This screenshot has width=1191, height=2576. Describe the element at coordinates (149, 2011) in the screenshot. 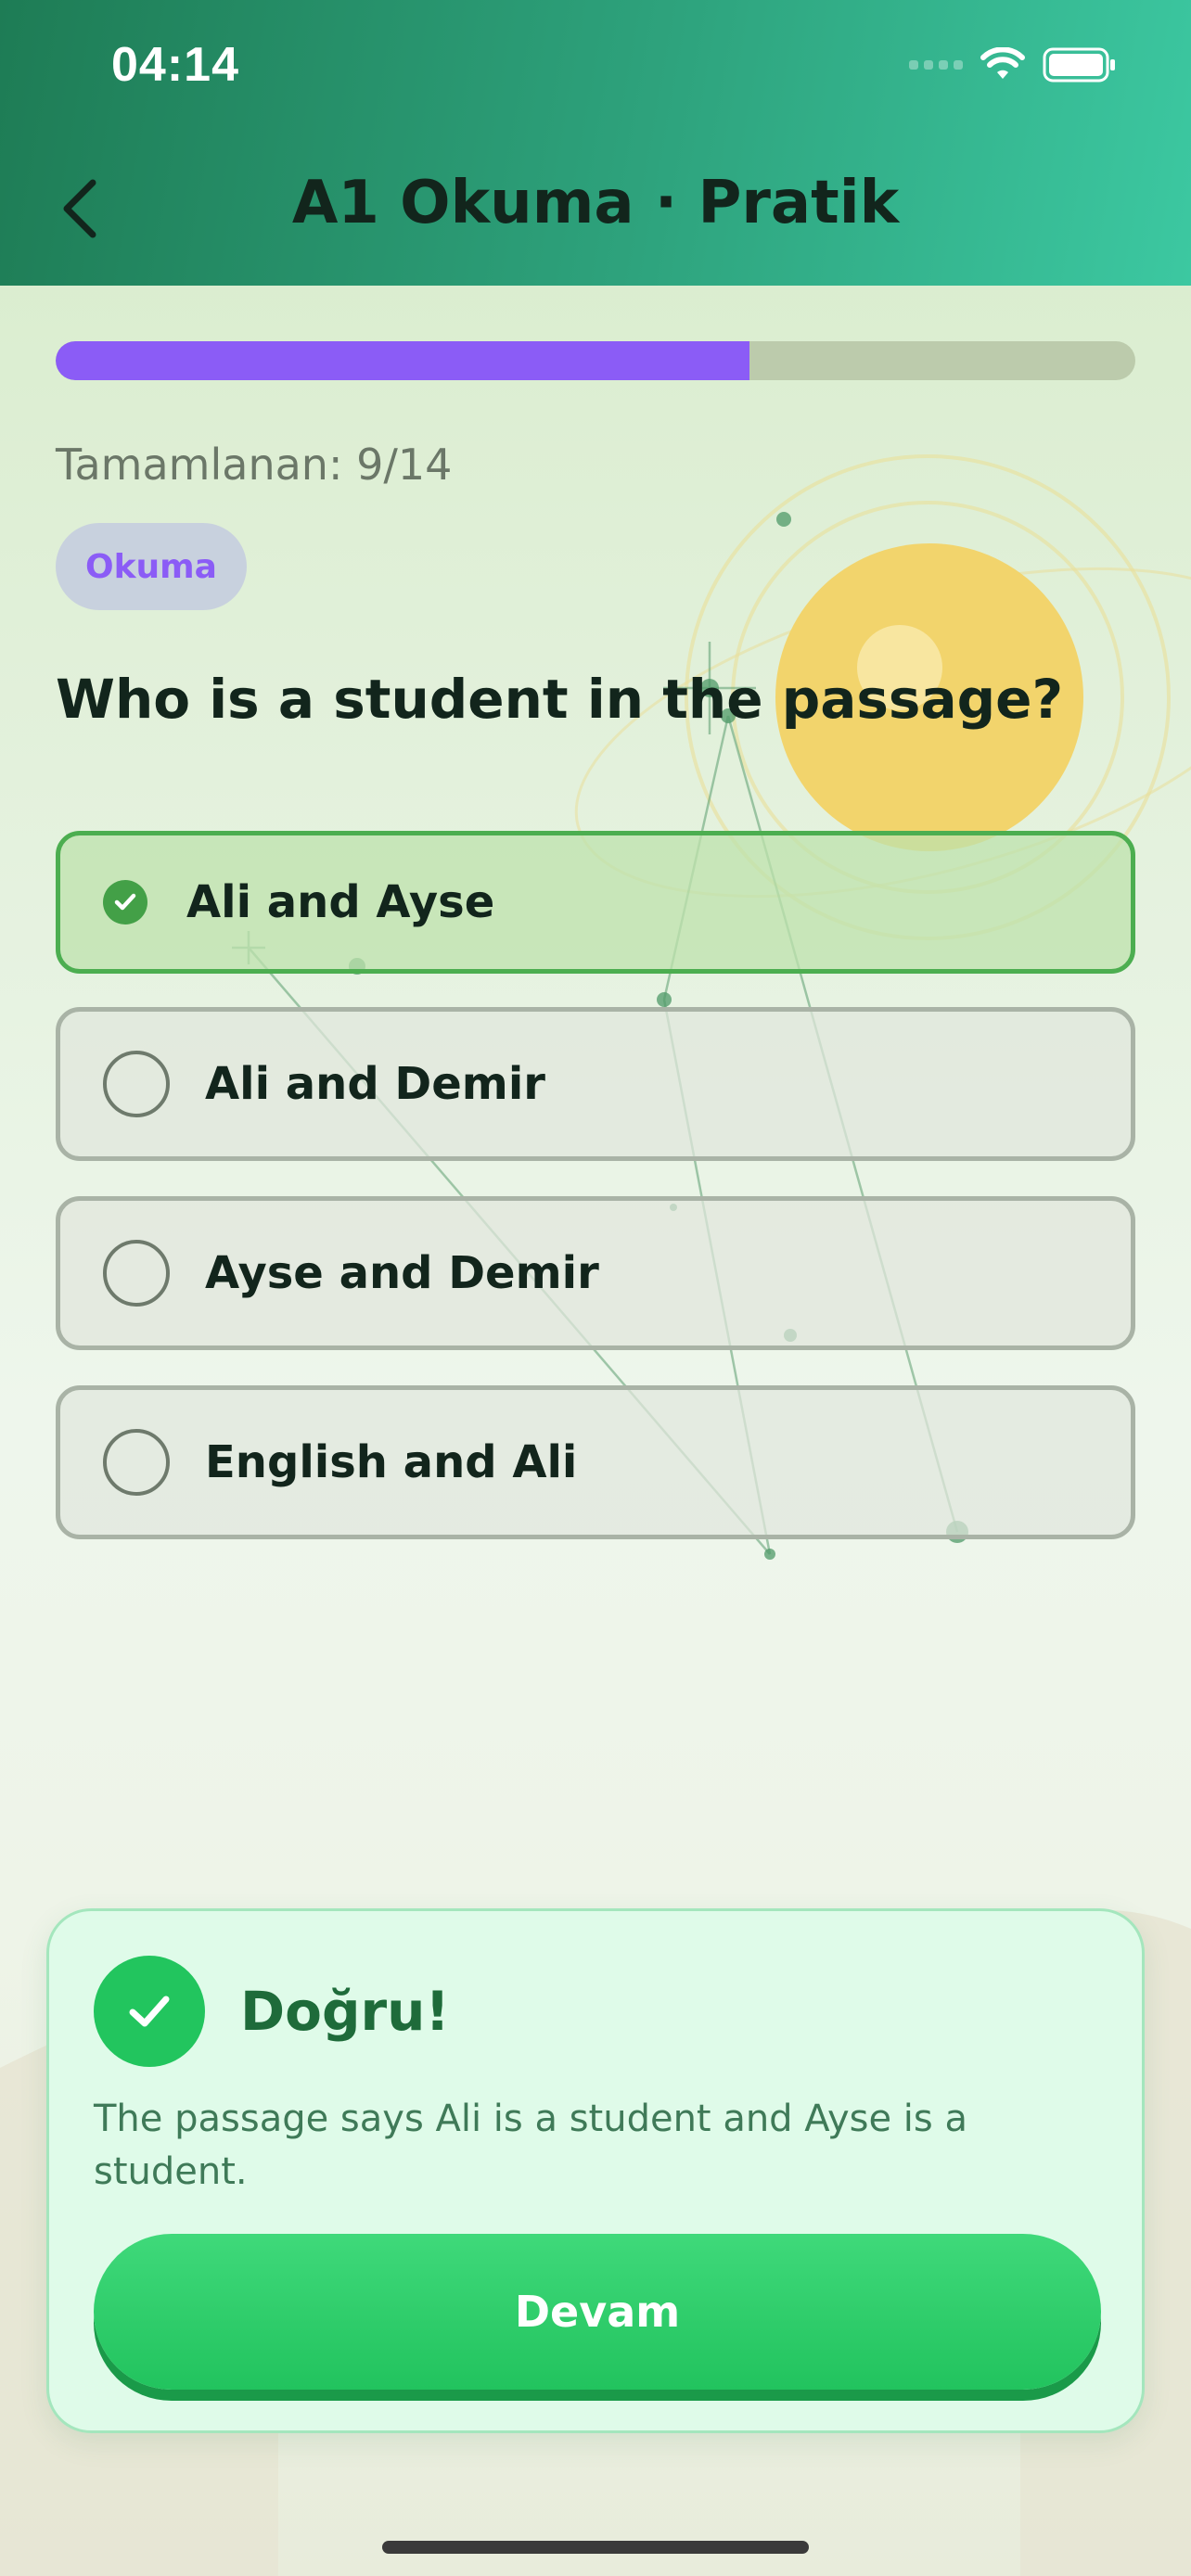

I see `check-icon` at that location.